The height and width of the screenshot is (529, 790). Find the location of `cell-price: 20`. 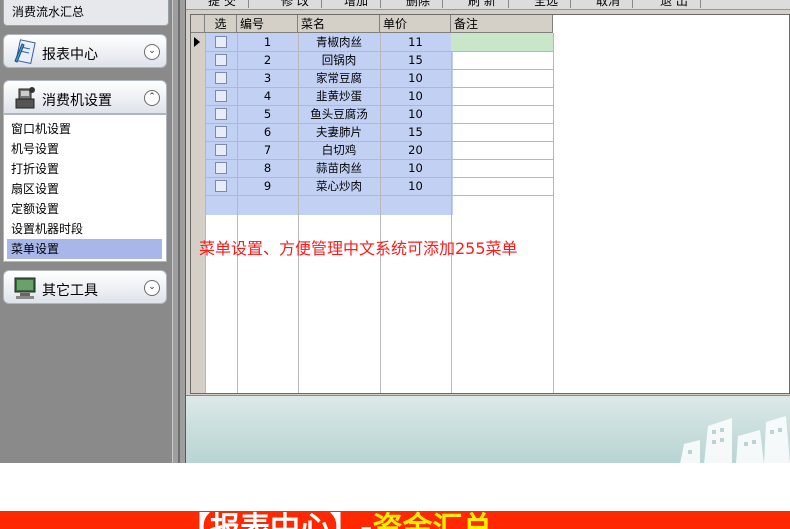

cell-price: 20 is located at coordinates (415, 150).